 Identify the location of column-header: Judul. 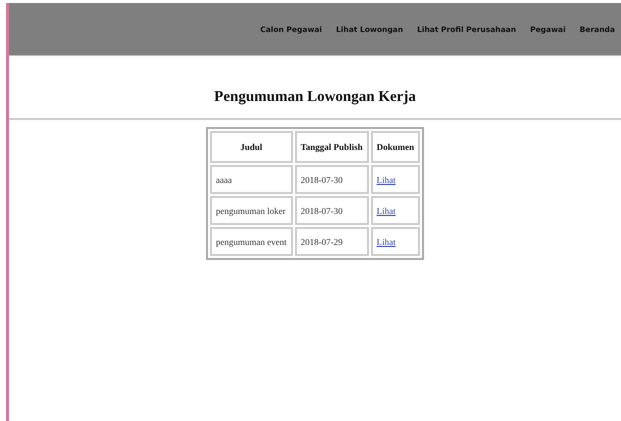
(251, 147).